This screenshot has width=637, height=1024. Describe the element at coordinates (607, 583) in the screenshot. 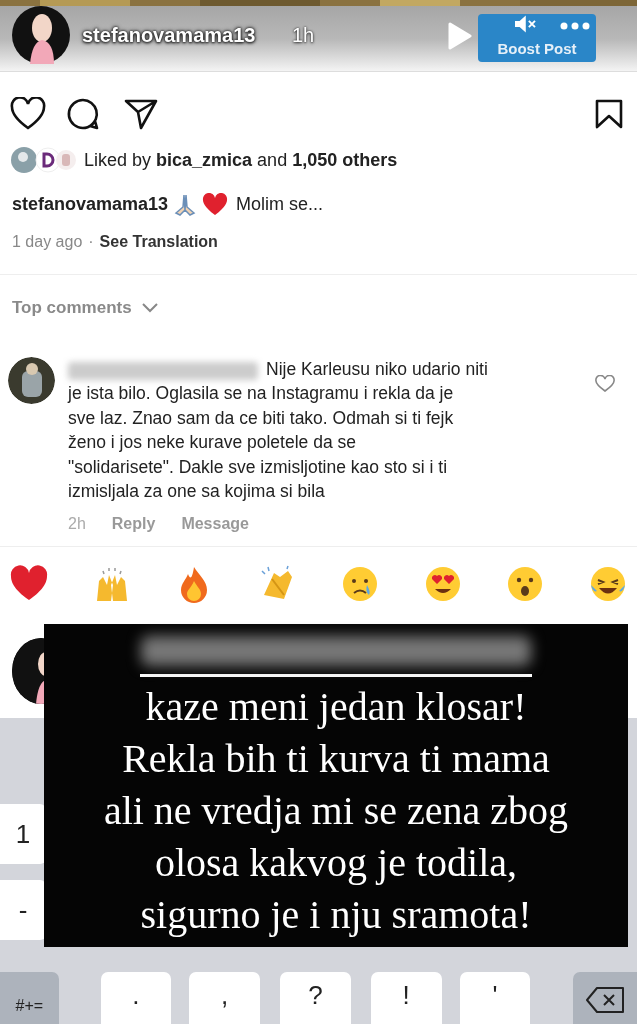

I see `laughing-face-emoji-icon` at that location.